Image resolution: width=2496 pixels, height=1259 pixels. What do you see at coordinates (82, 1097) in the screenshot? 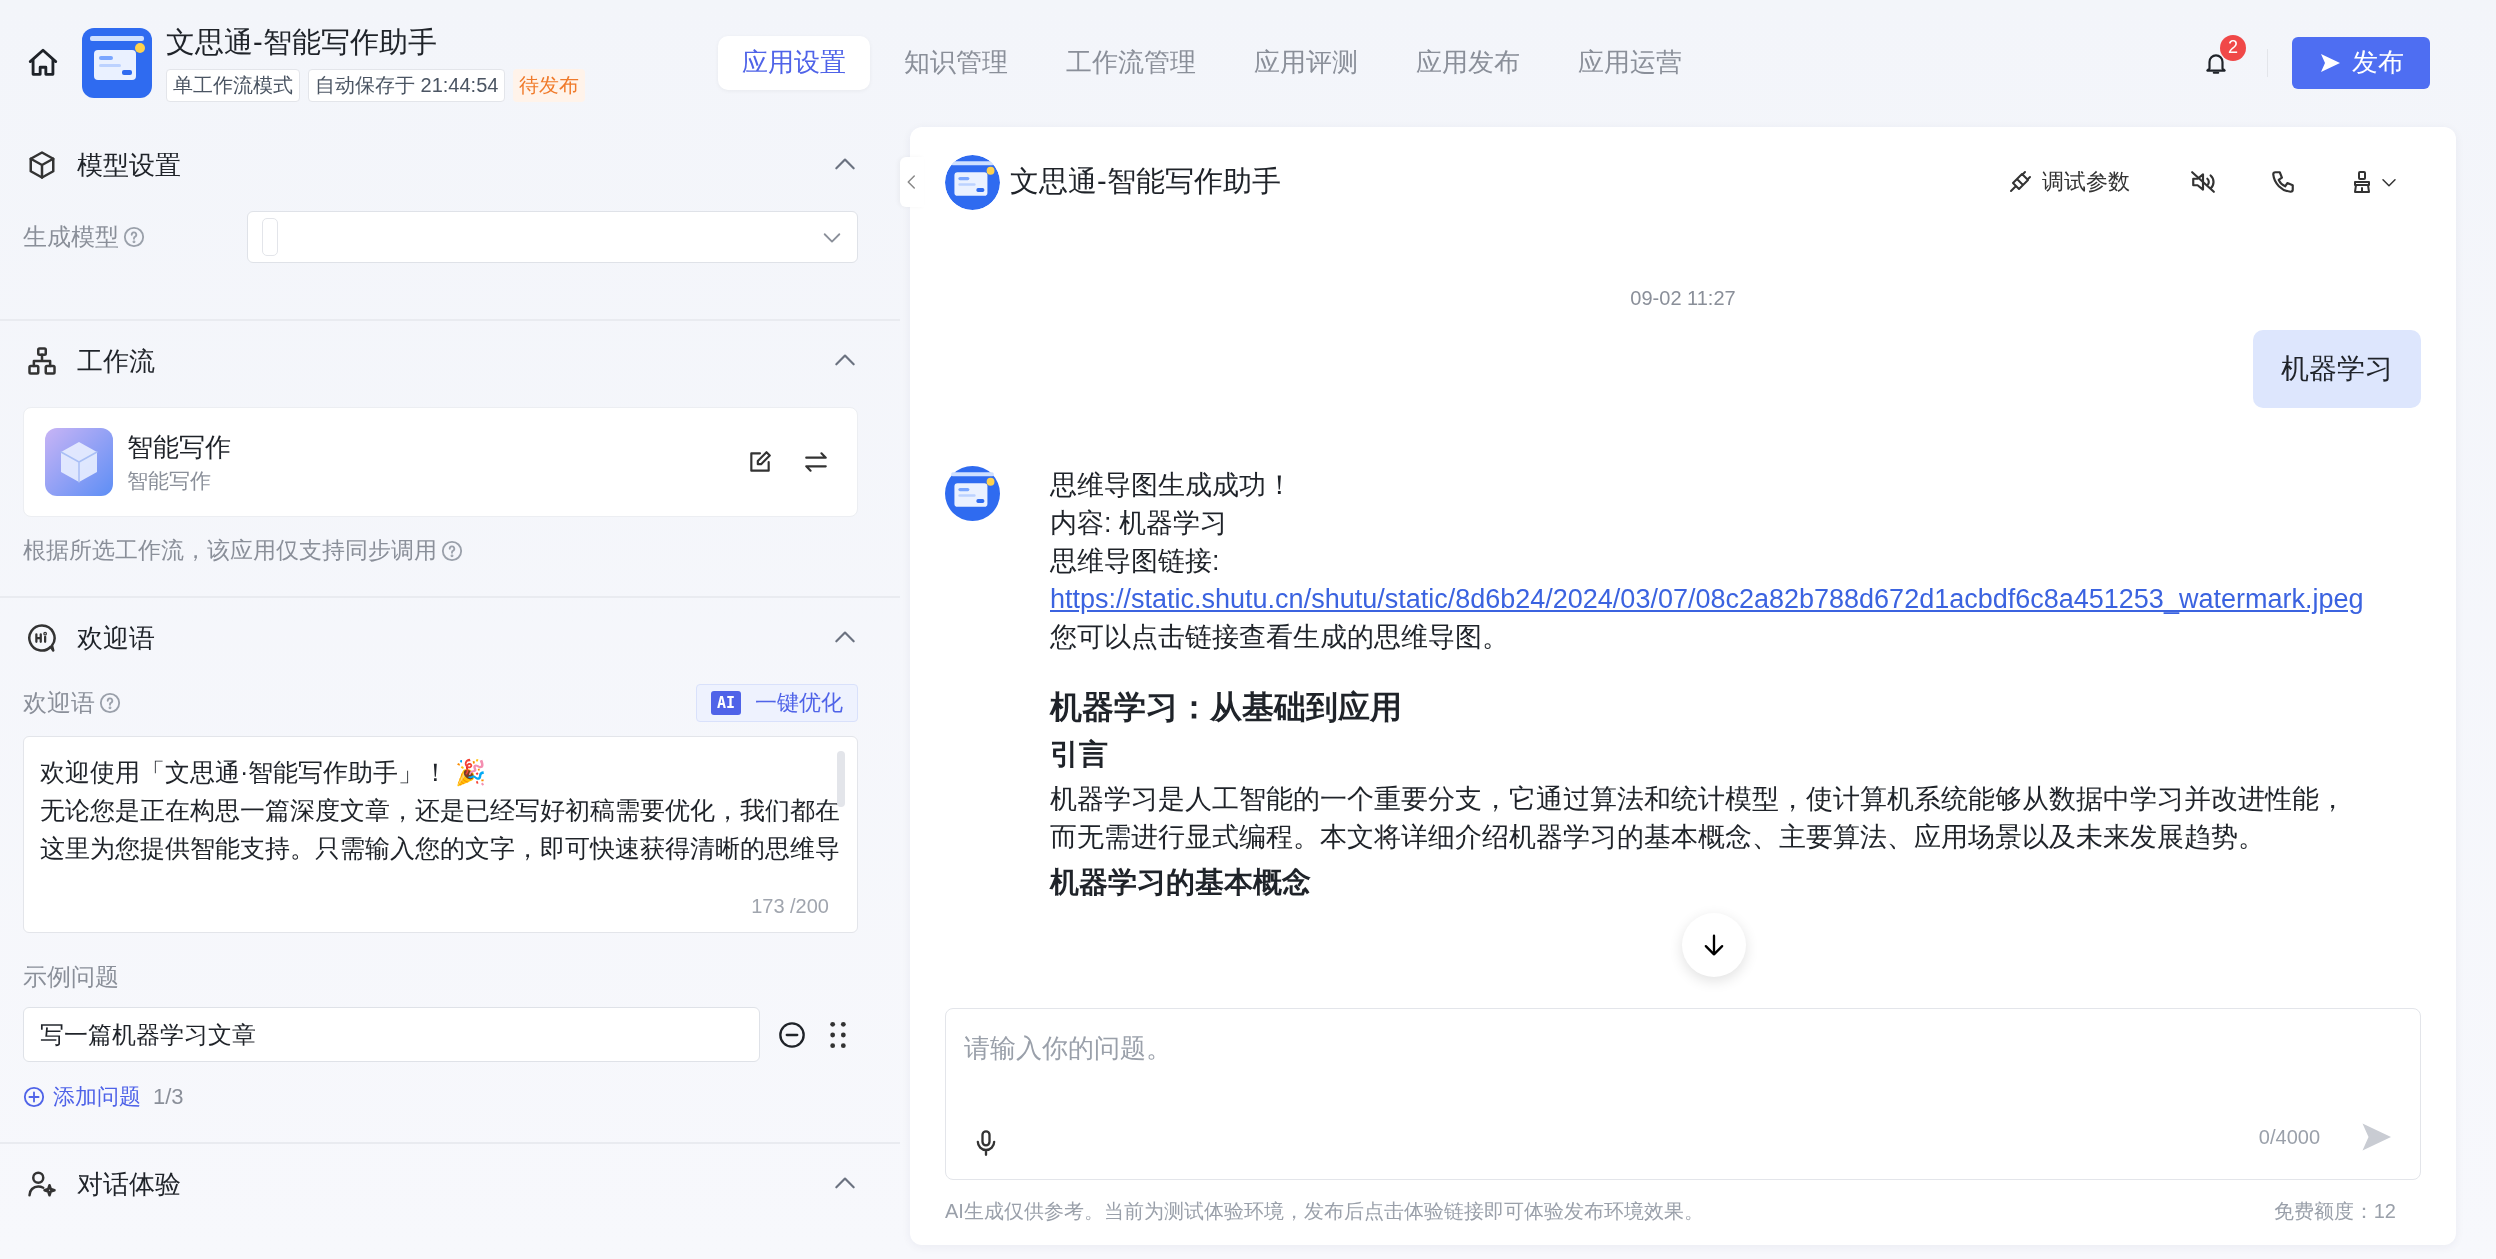
I see `add-question-link: 添加问题` at bounding box center [82, 1097].